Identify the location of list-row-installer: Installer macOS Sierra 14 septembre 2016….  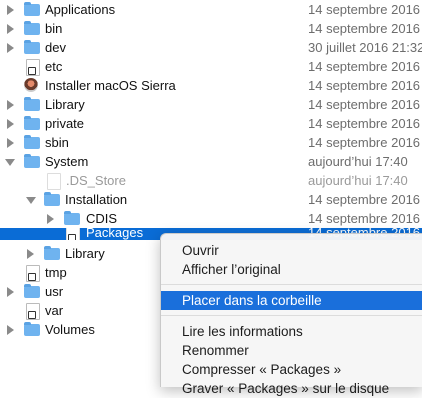
(211, 85).